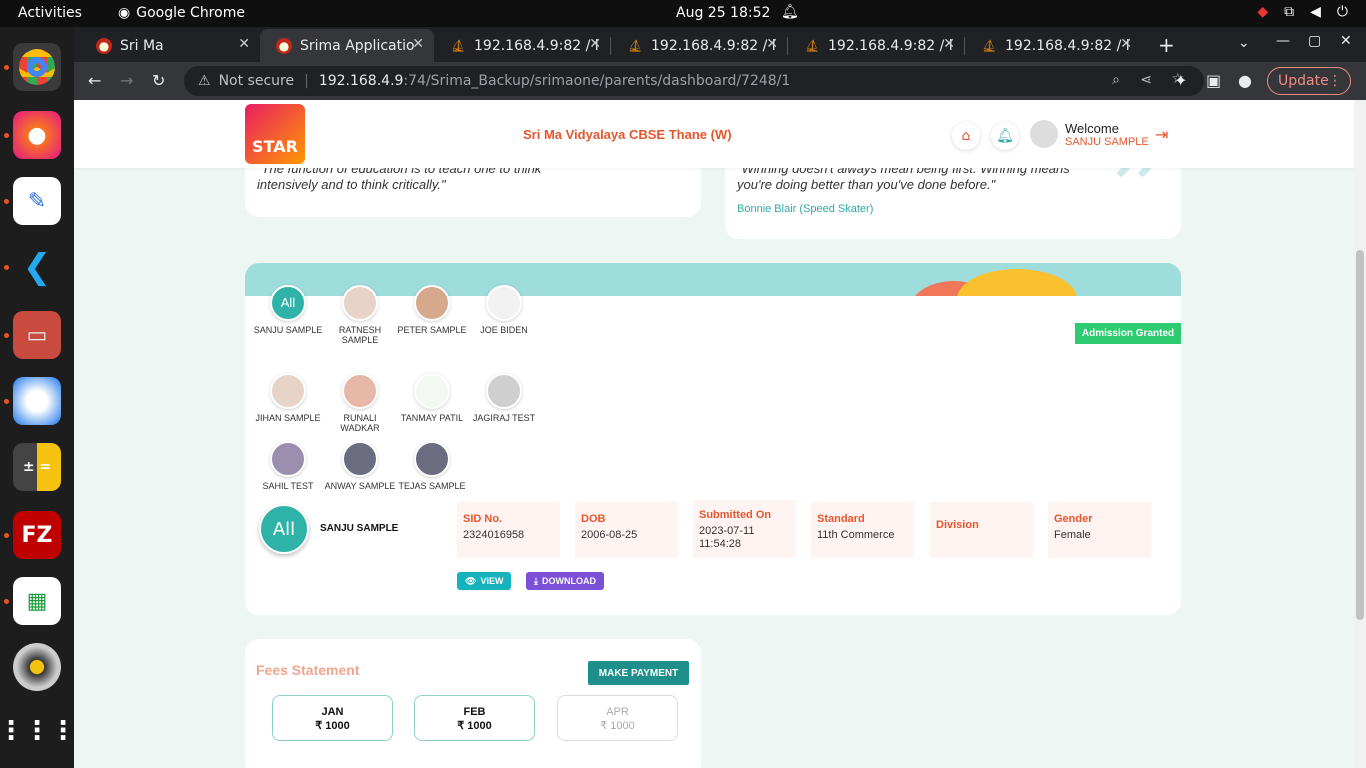  What do you see at coordinates (360, 335) in the screenshot?
I see `student-name: RATNESH SAMPLE` at bounding box center [360, 335].